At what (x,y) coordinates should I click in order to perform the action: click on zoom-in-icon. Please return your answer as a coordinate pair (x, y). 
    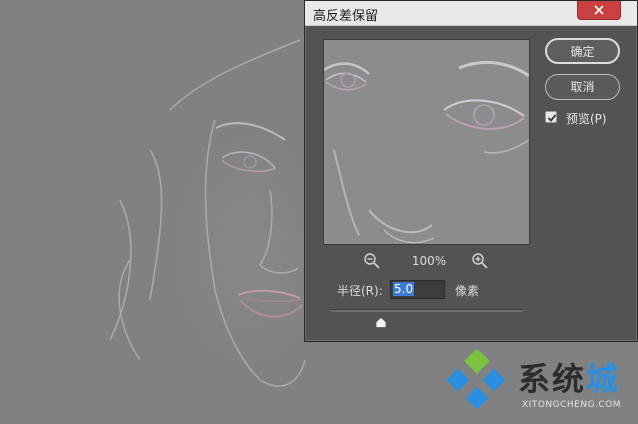
    Looking at the image, I should click on (480, 261).